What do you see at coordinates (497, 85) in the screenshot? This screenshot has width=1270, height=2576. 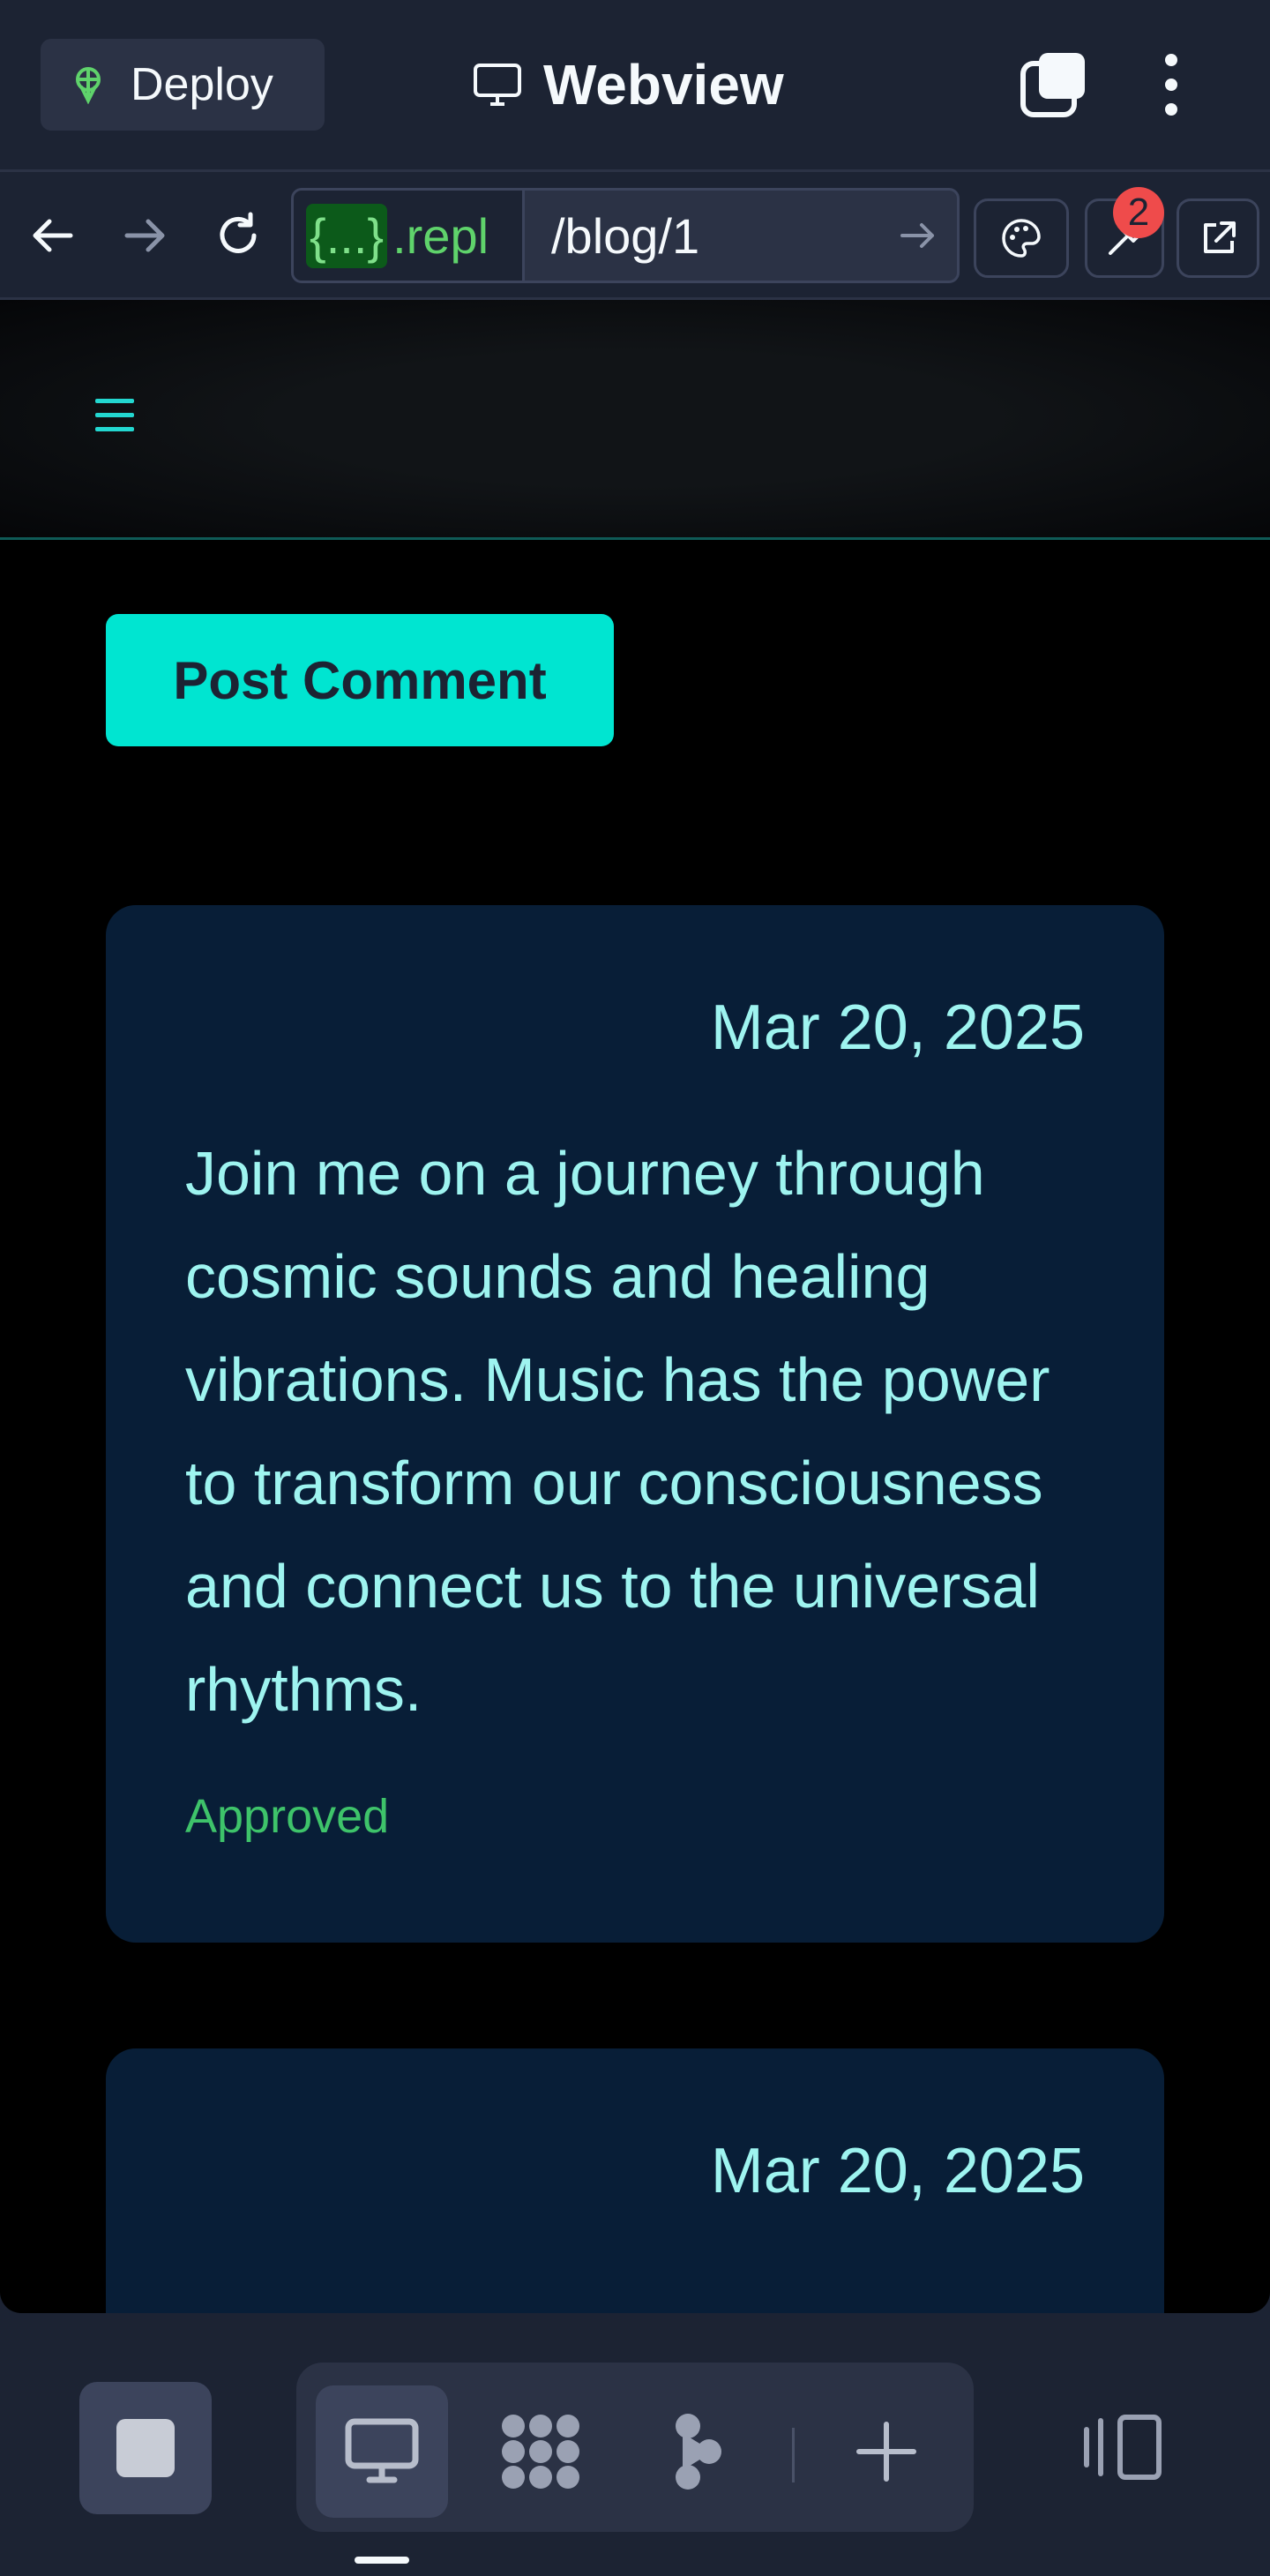 I see `monitor-icon` at bounding box center [497, 85].